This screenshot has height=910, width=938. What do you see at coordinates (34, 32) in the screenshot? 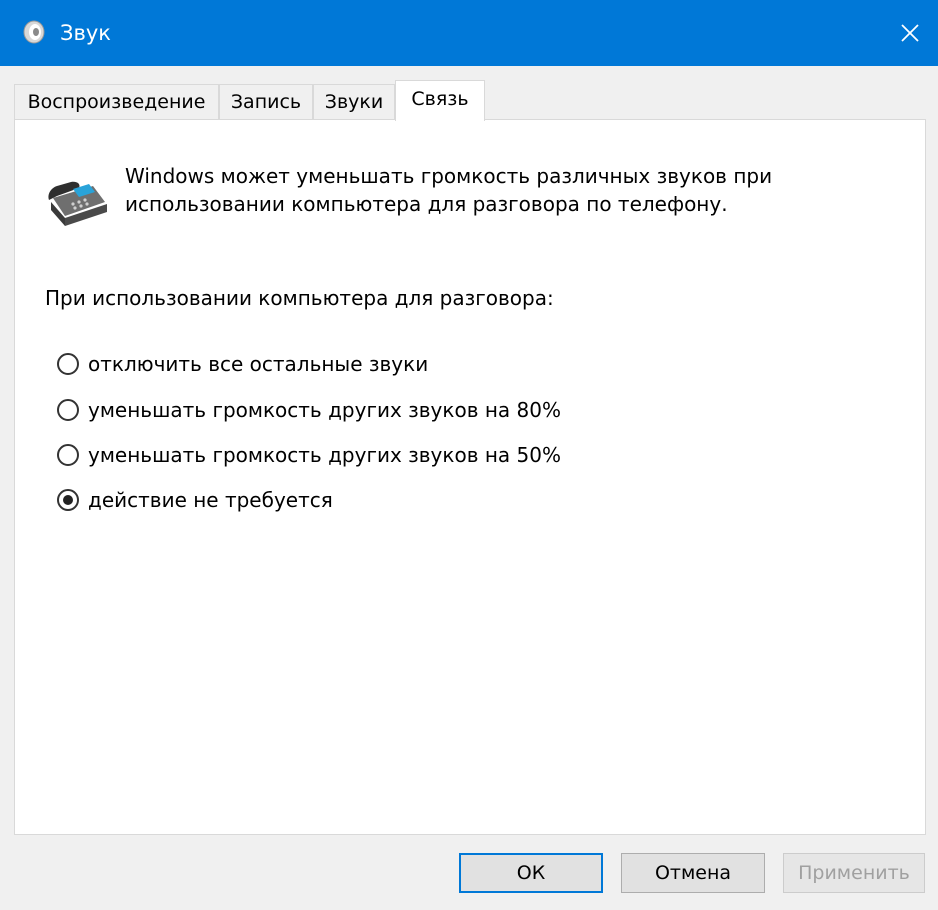
I see `speaker-icon` at bounding box center [34, 32].